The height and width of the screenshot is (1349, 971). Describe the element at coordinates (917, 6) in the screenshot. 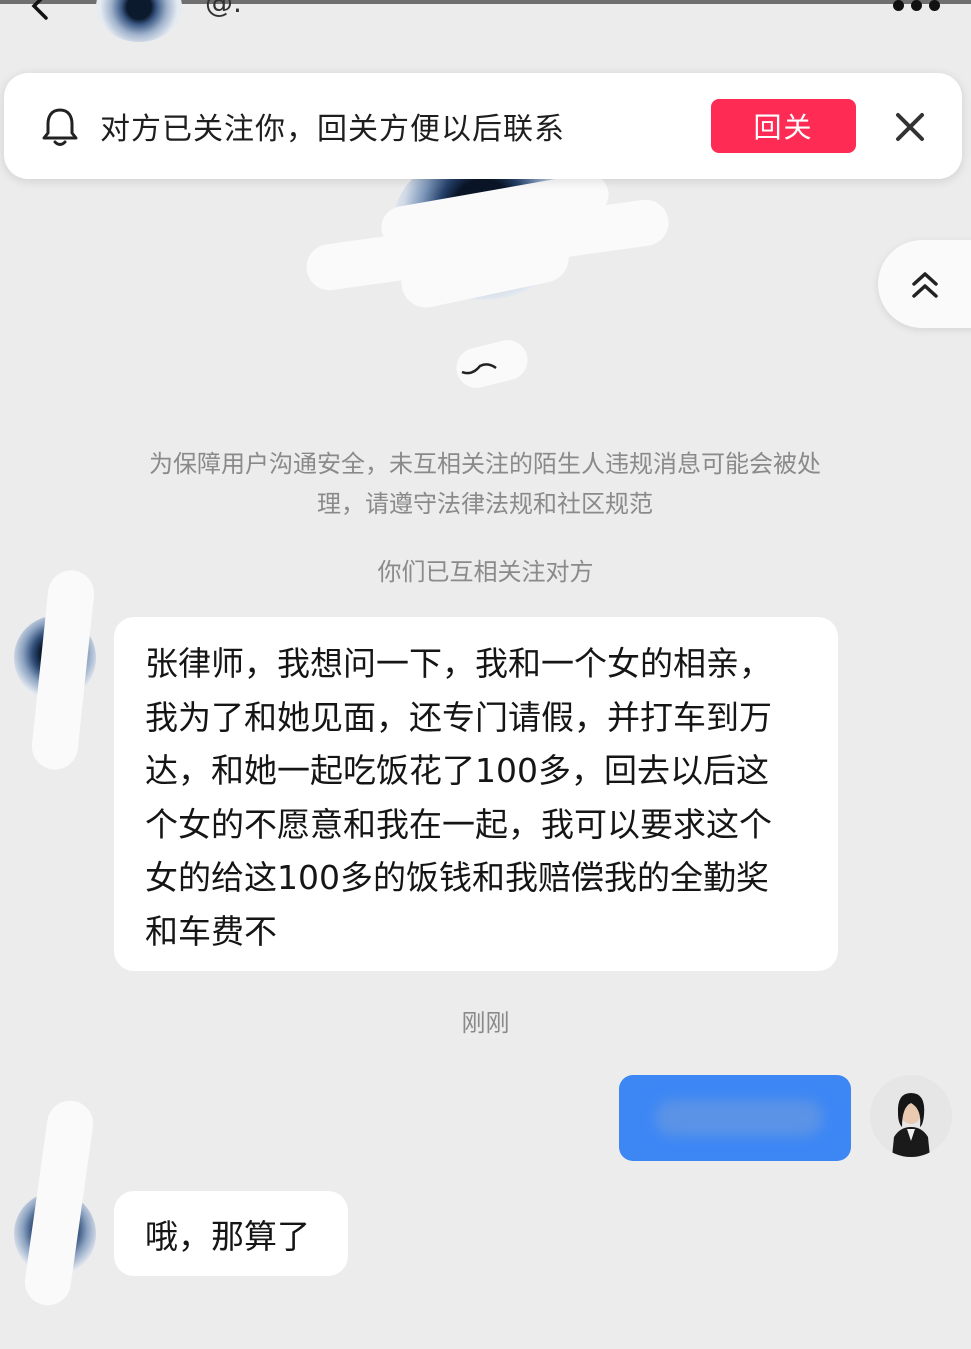

I see `more-options-icon` at that location.